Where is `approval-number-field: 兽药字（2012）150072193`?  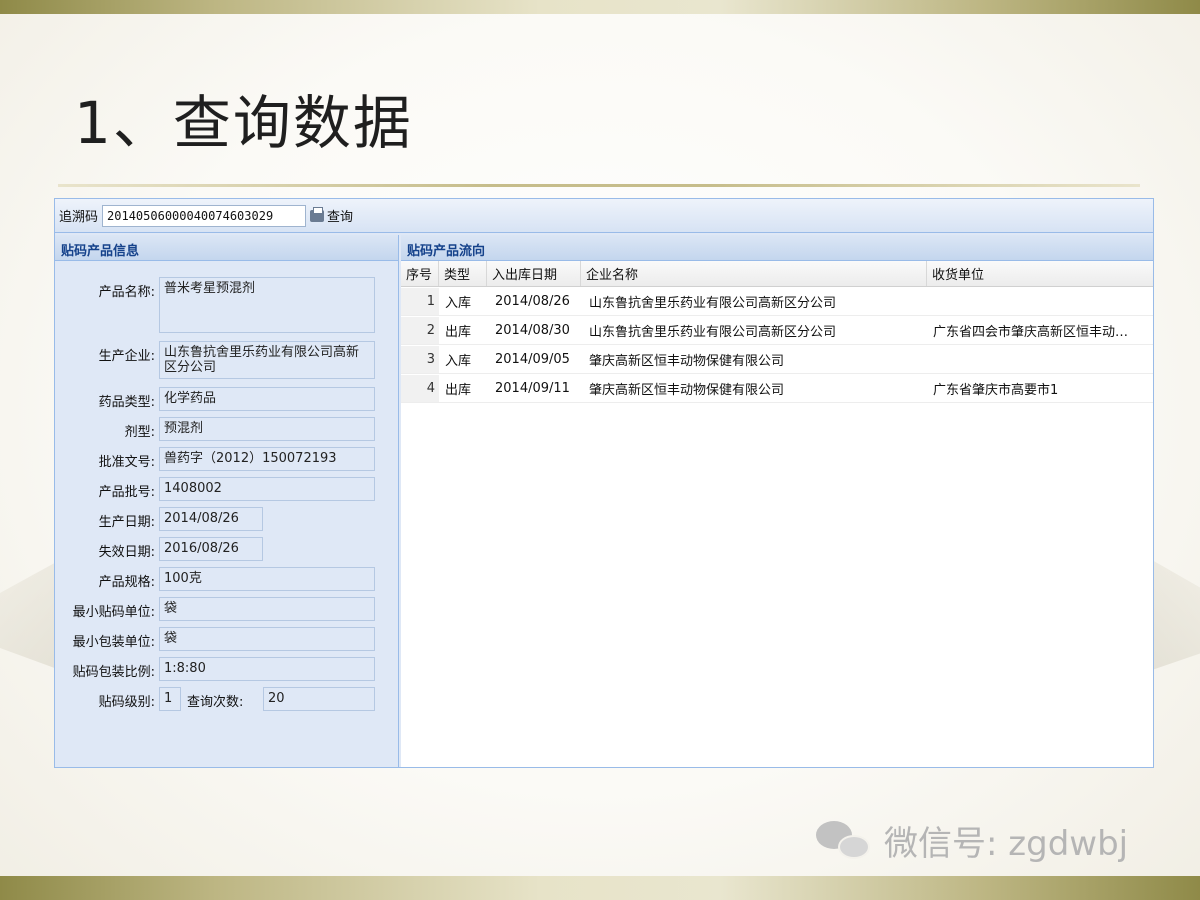
approval-number-field: 兽药字（2012）150072193 is located at coordinates (267, 459).